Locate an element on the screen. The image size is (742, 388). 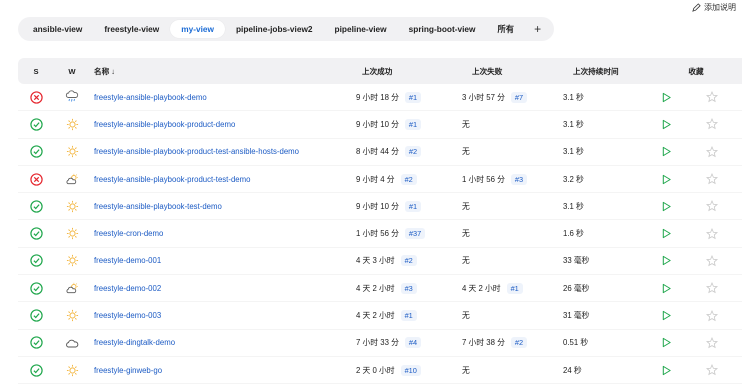
last-success-cell: 9 小时 18 分 #1 is located at coordinates (409, 97).